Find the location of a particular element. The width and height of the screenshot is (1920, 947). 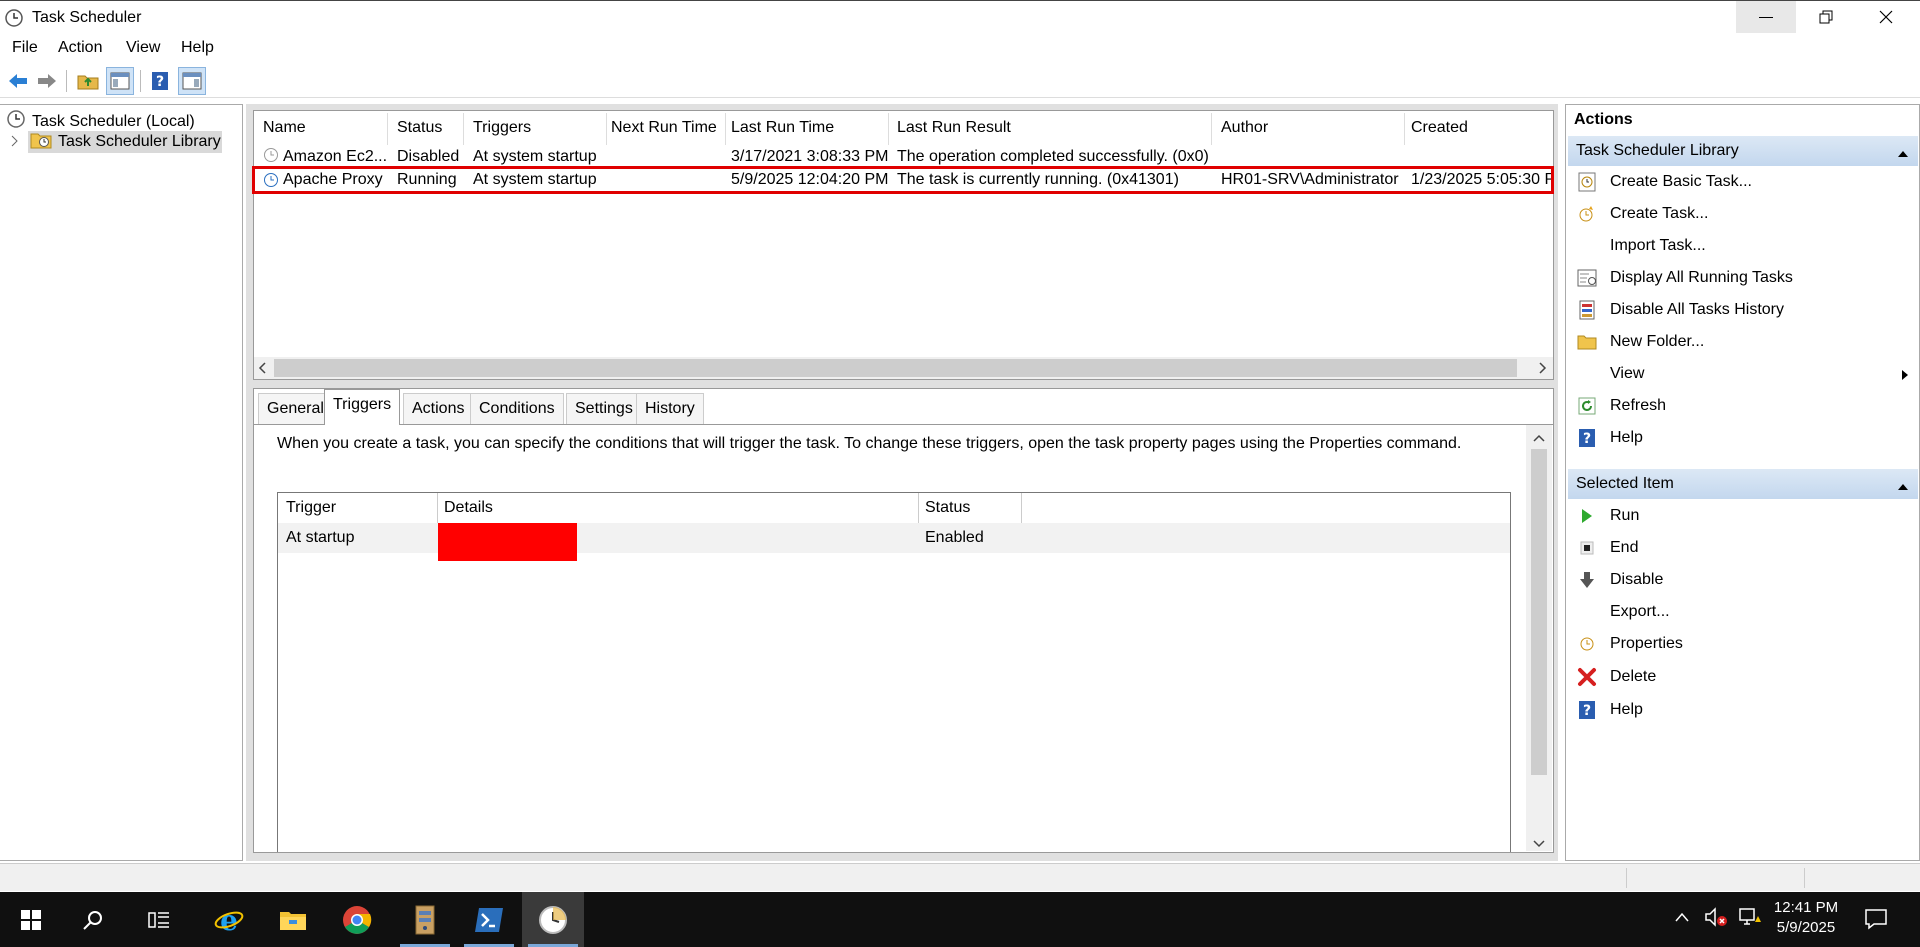

properties-icon is located at coordinates (1587, 644).